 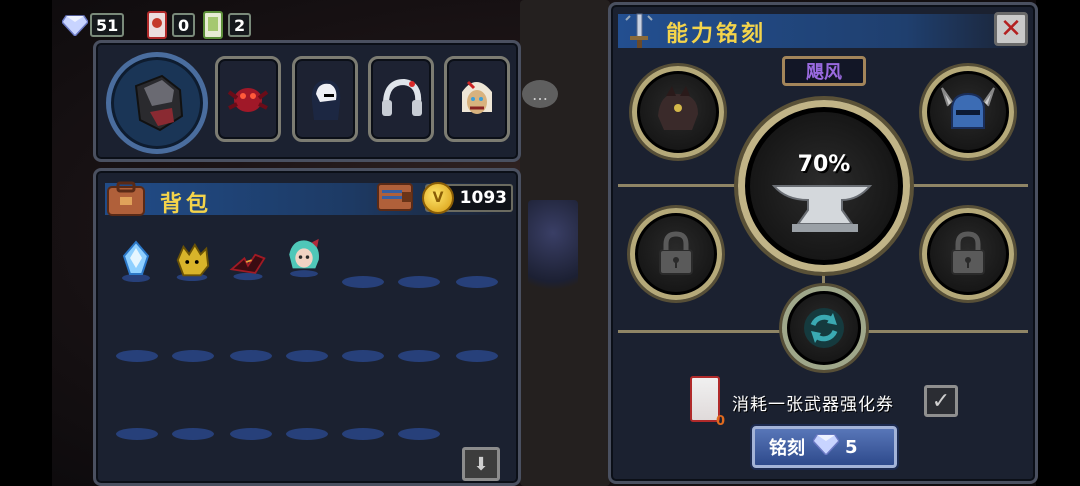 I want to click on ability-slot-locked-right, so click(x=968, y=254).